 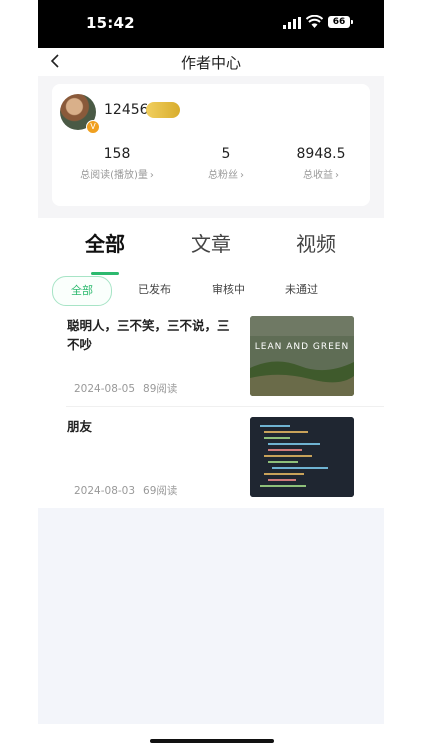 I want to click on article-thumbnail, so click(x=302, y=457).